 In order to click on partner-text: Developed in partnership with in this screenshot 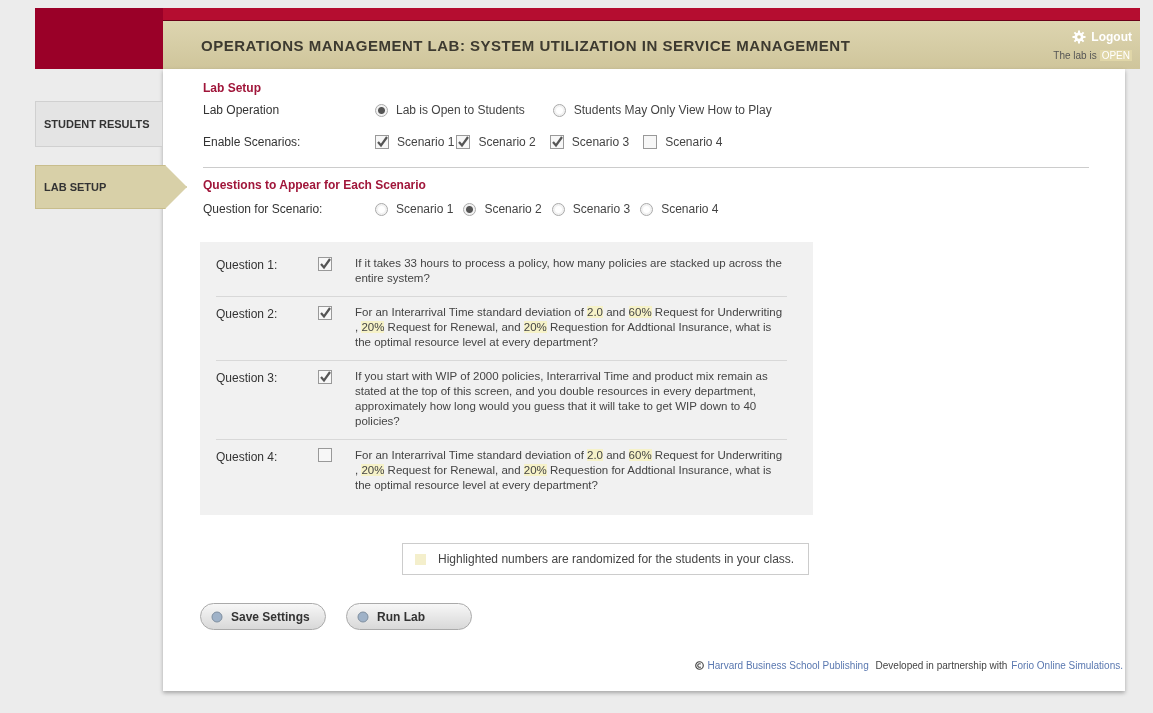, I will do `click(941, 665)`.